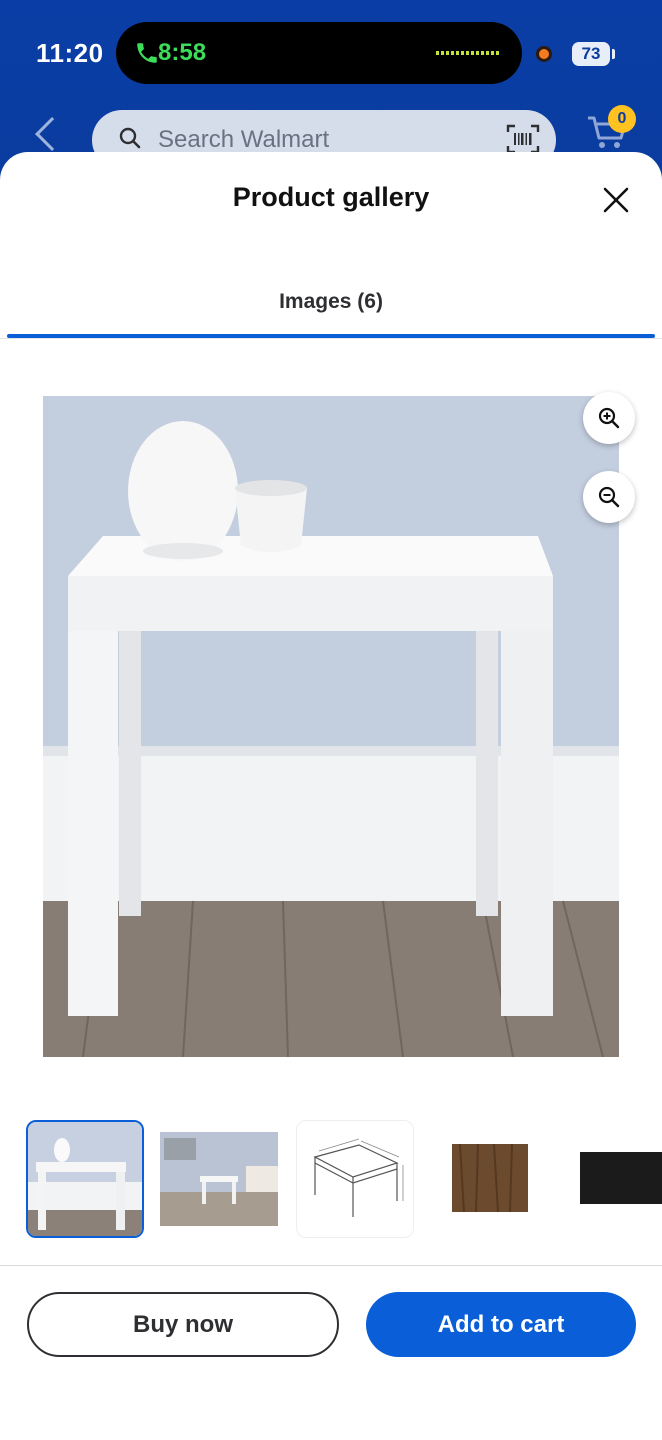 The height and width of the screenshot is (1440, 662). Describe the element at coordinates (182, 52) in the screenshot. I see `call-duration: 8:58` at that location.